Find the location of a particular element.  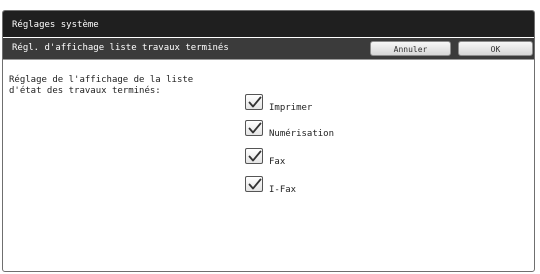

option-label-scan: Numérisation is located at coordinates (302, 134).